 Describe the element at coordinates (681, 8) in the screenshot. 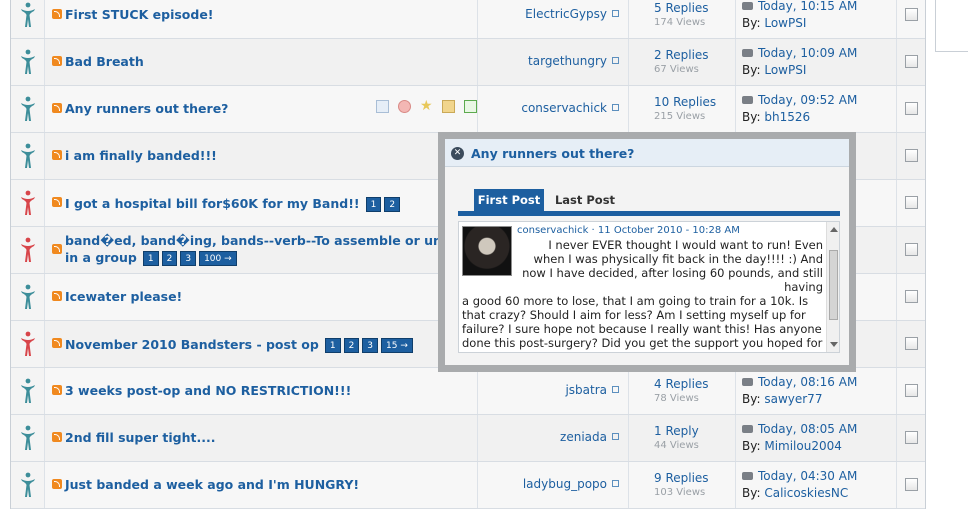

I see `reply-count: 5 Replies` at that location.